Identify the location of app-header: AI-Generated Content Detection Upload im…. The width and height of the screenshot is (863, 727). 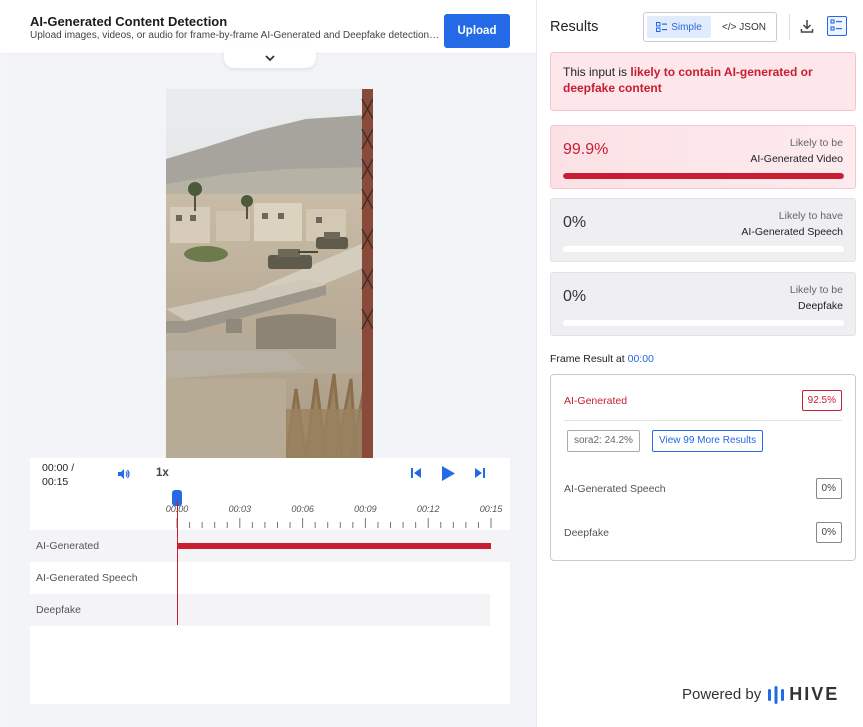
(268, 27).